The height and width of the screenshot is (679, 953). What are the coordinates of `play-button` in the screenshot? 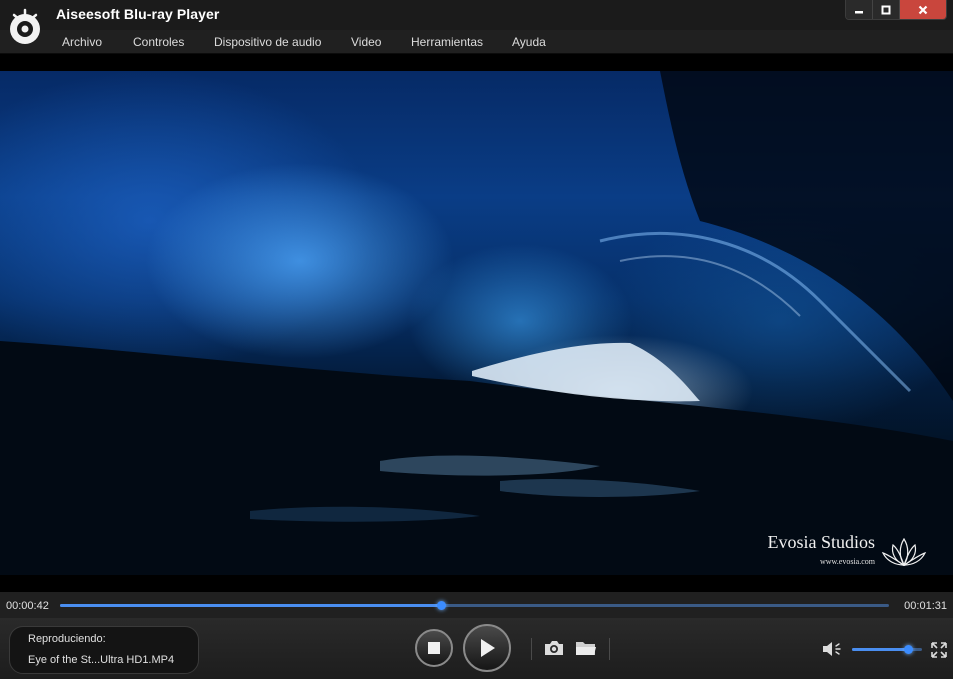 It's located at (487, 648).